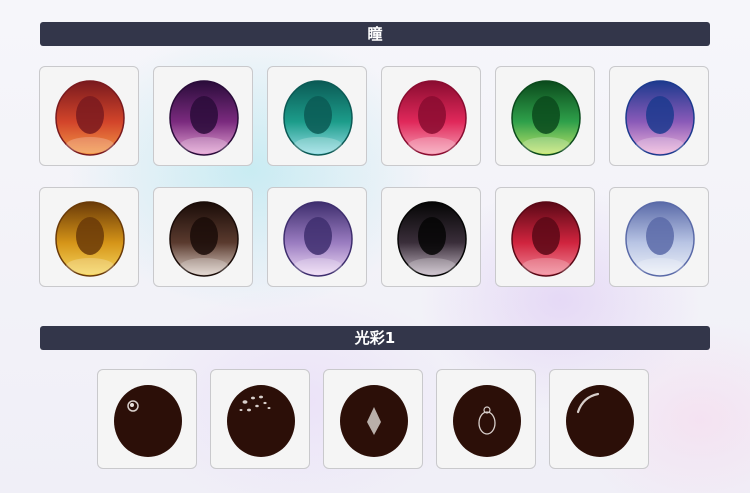 This screenshot has height=493, width=750. I want to click on eye-swatch-pale-blue, so click(659, 237).